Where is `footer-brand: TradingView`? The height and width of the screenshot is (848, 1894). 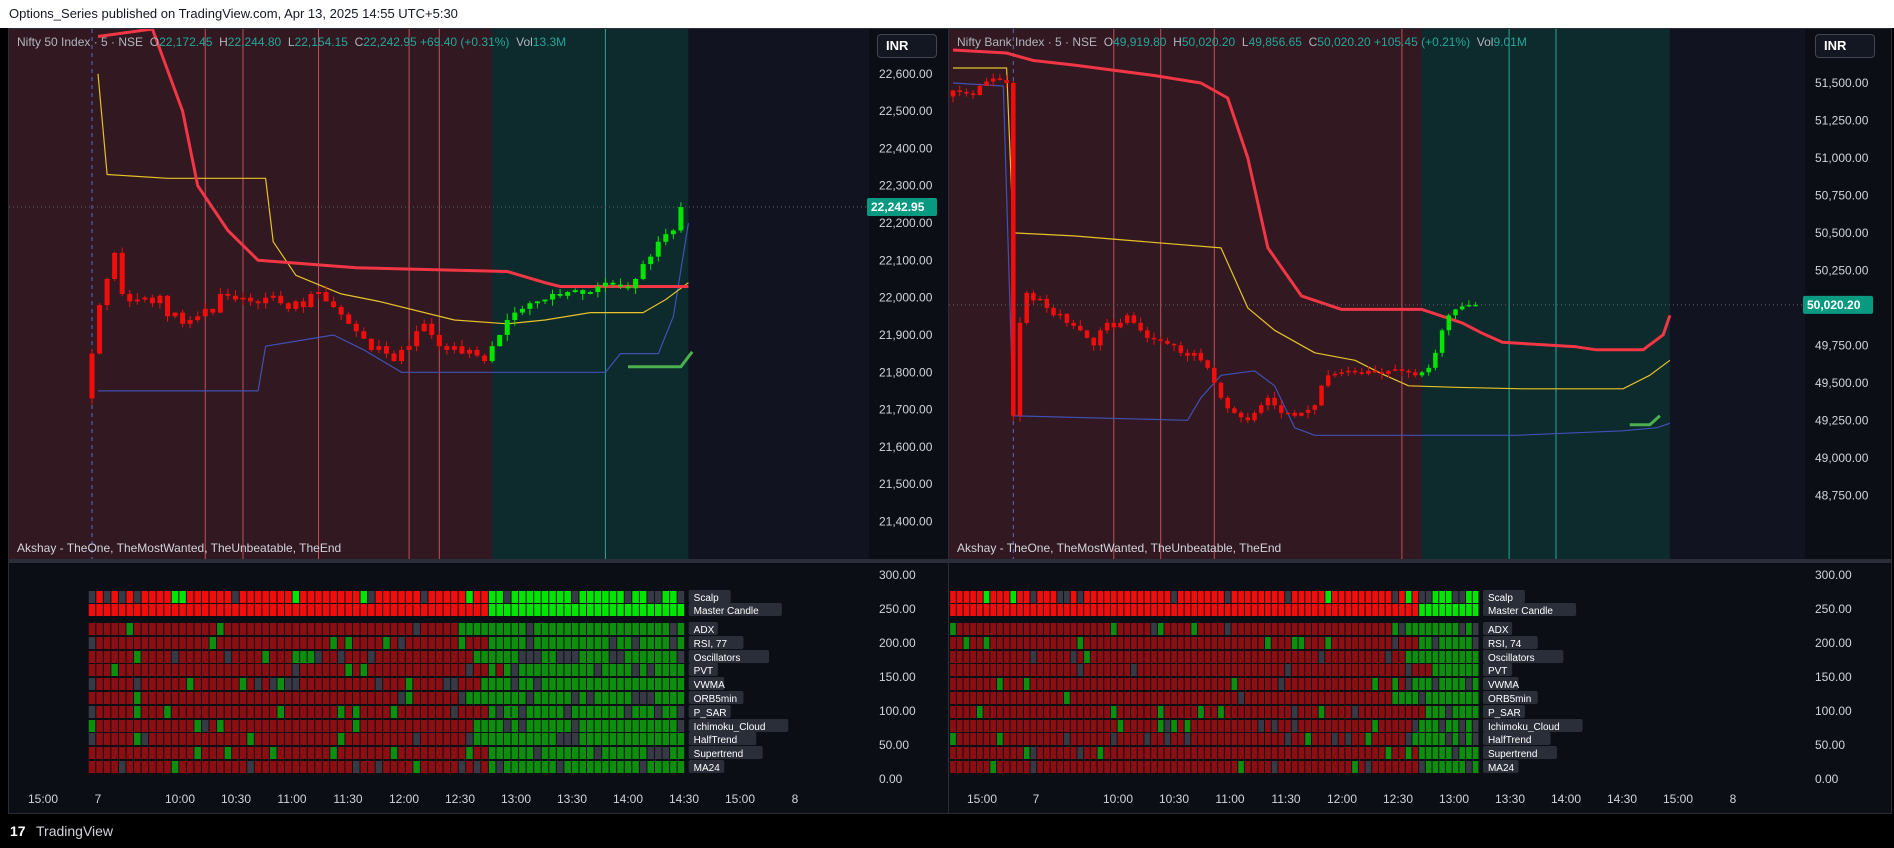
footer-brand: TradingView is located at coordinates (74, 831).